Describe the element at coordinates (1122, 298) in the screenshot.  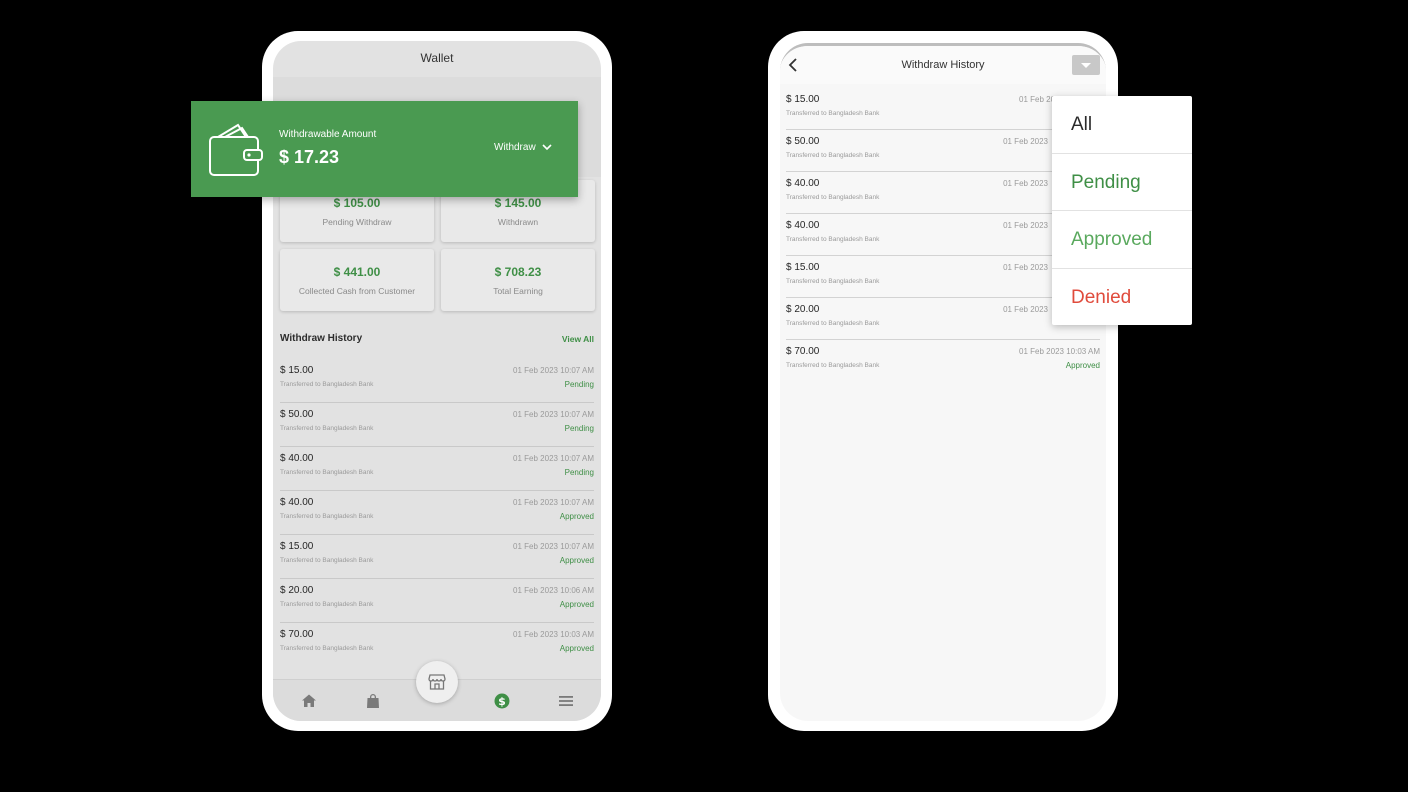
I see `filter-option-denied: Denied` at that location.